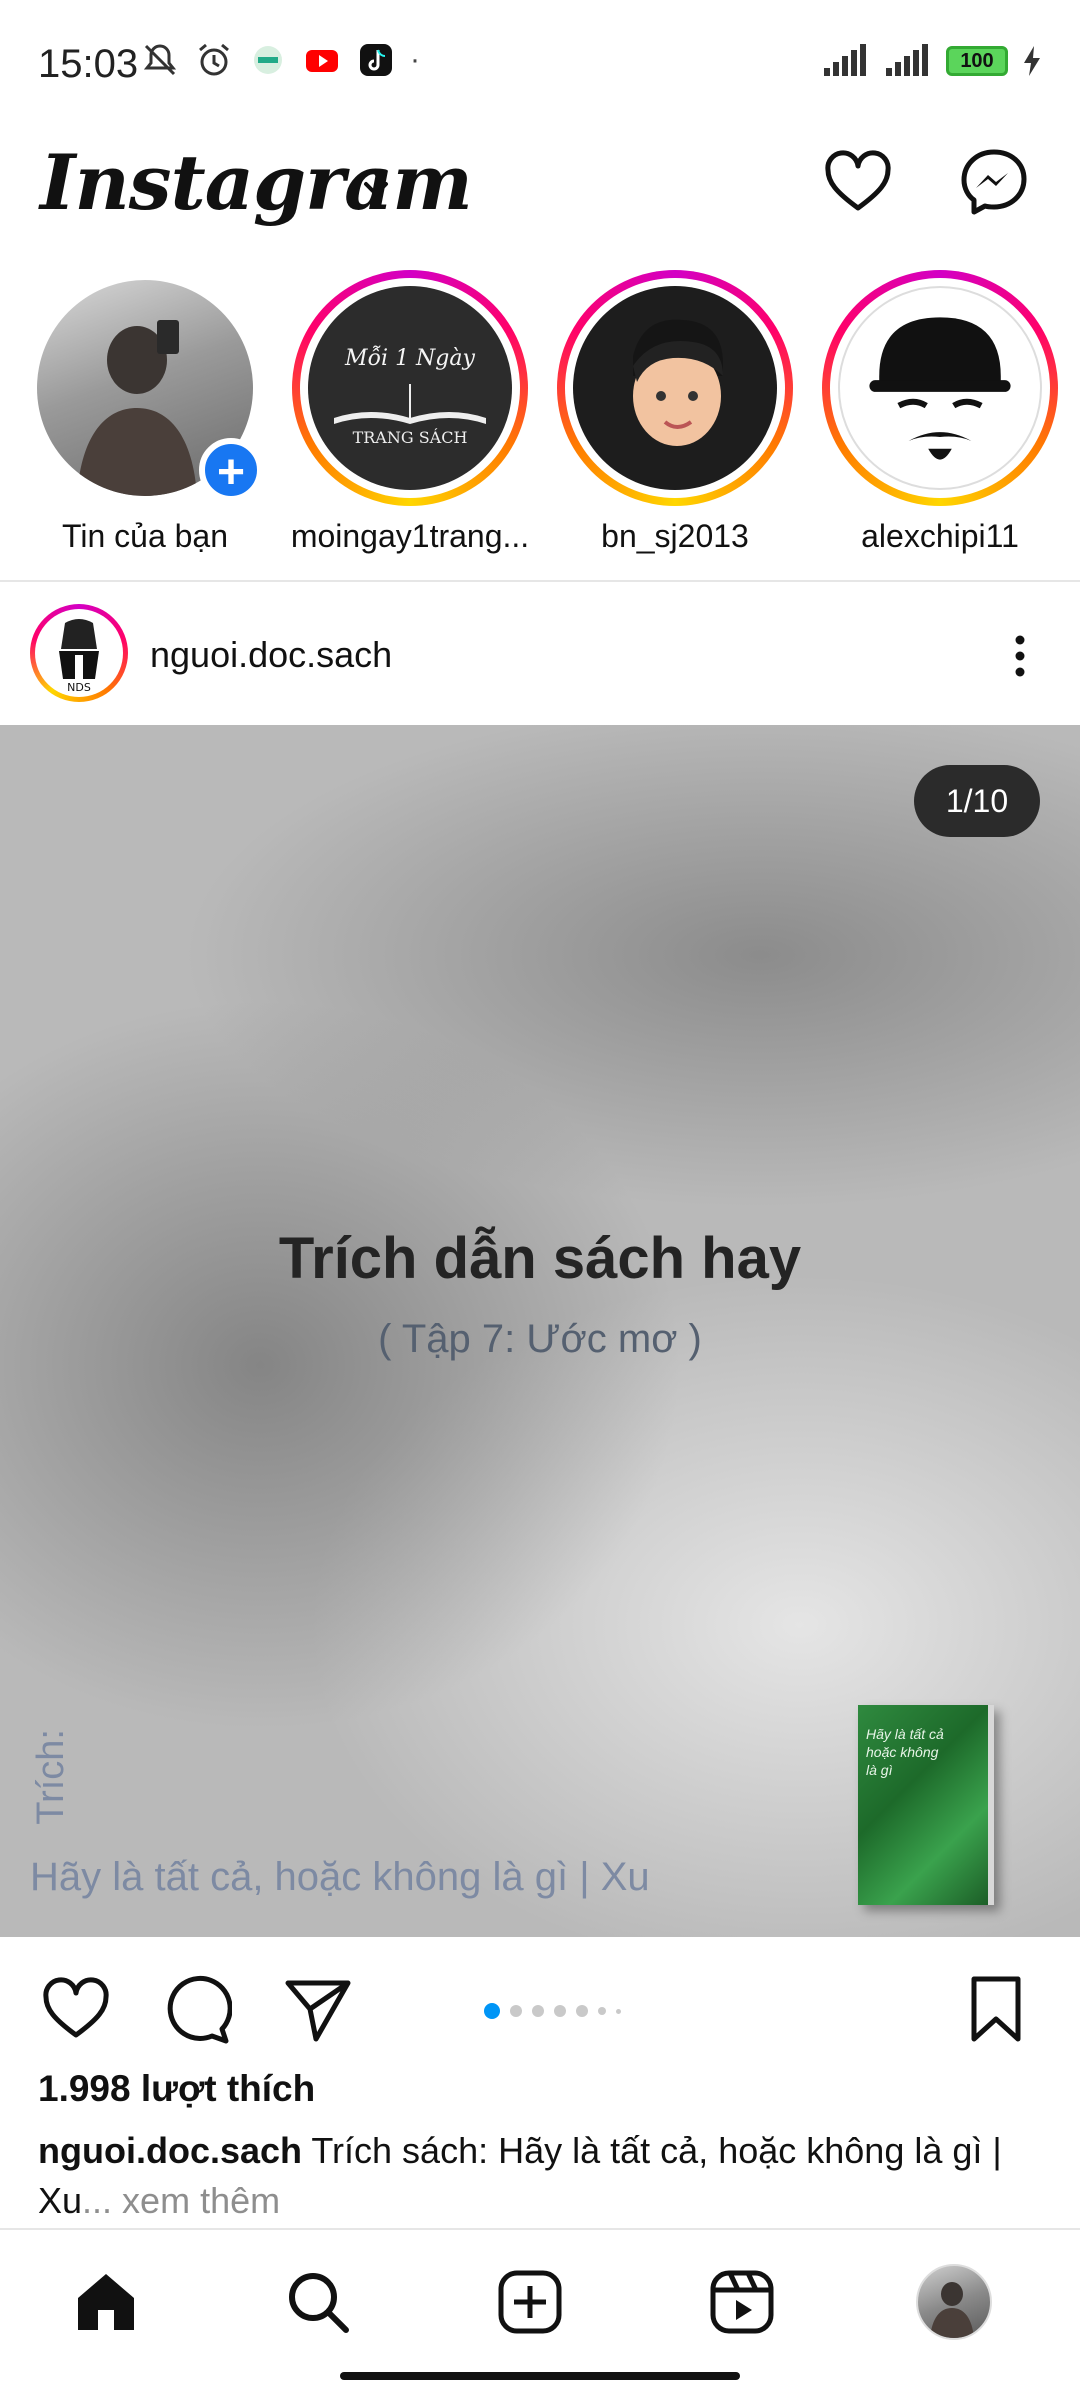 The width and height of the screenshot is (1080, 2400). I want to click on status-time: 15:03, so click(88, 64).